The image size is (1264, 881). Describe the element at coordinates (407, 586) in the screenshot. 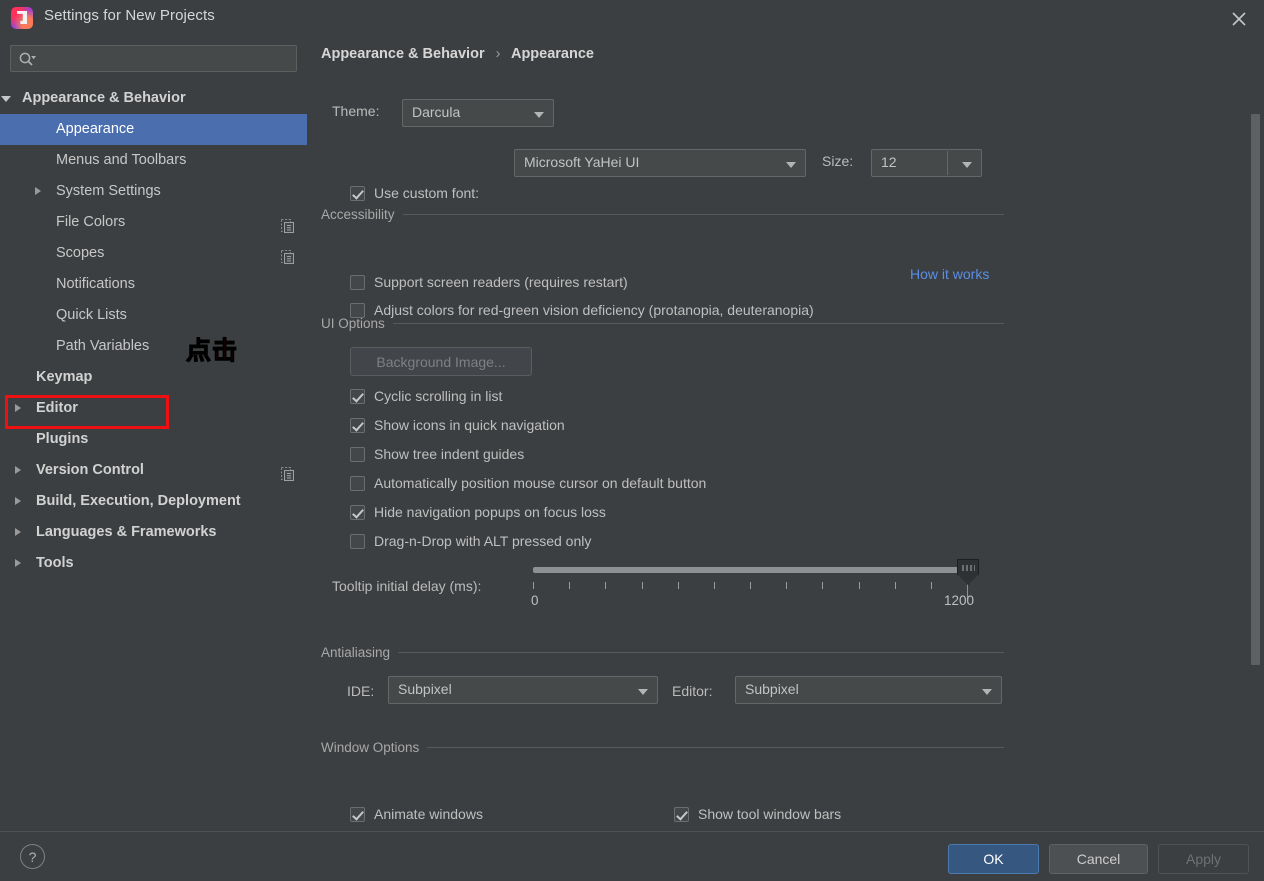

I see `tooltip-delay-label: Tooltip initial delay (ms):` at that location.